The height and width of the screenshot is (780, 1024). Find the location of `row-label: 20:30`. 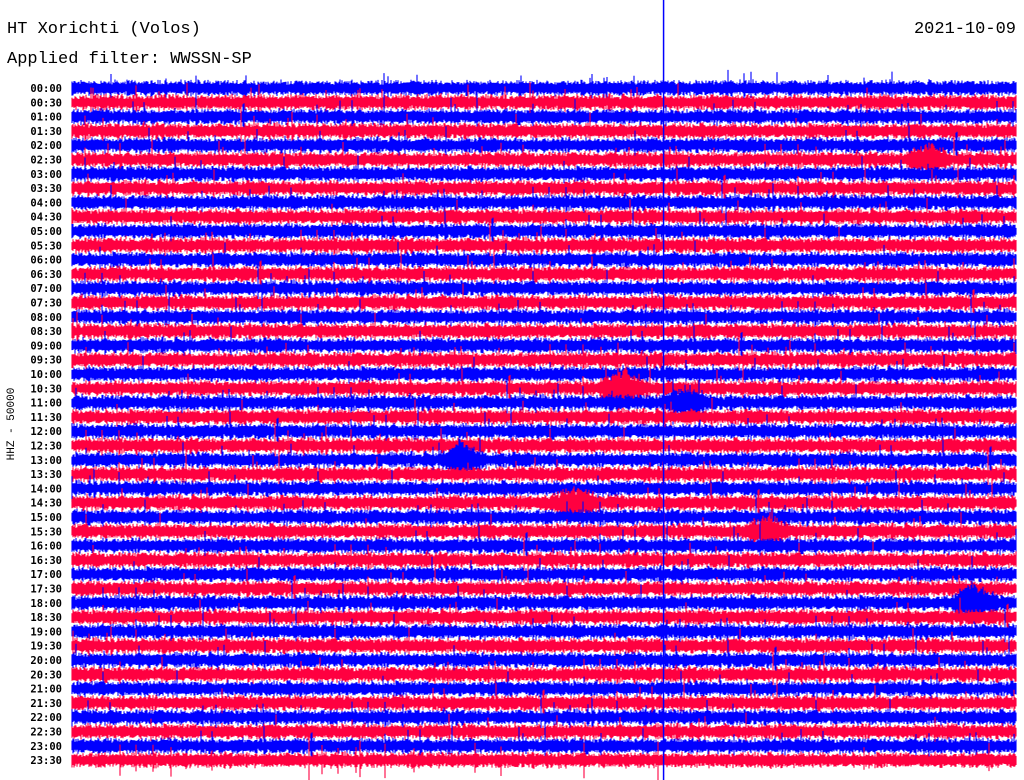

row-label: 20:30 is located at coordinates (46, 675).